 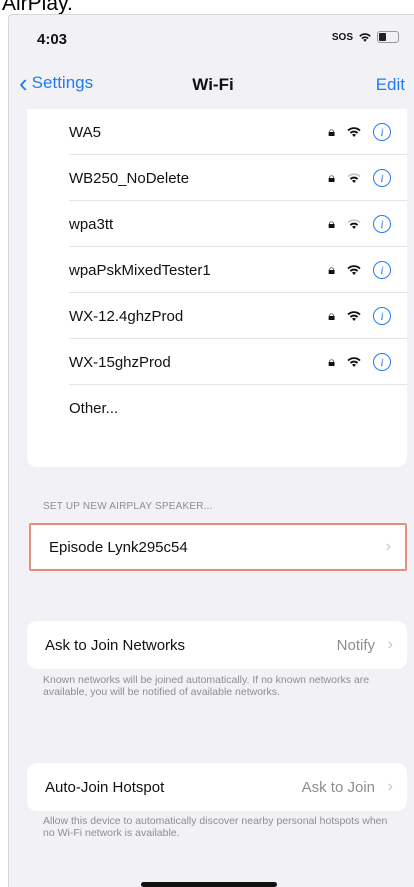 What do you see at coordinates (217, 224) in the screenshot?
I see `network-row: wpa3tt 🔒︎ i` at bounding box center [217, 224].